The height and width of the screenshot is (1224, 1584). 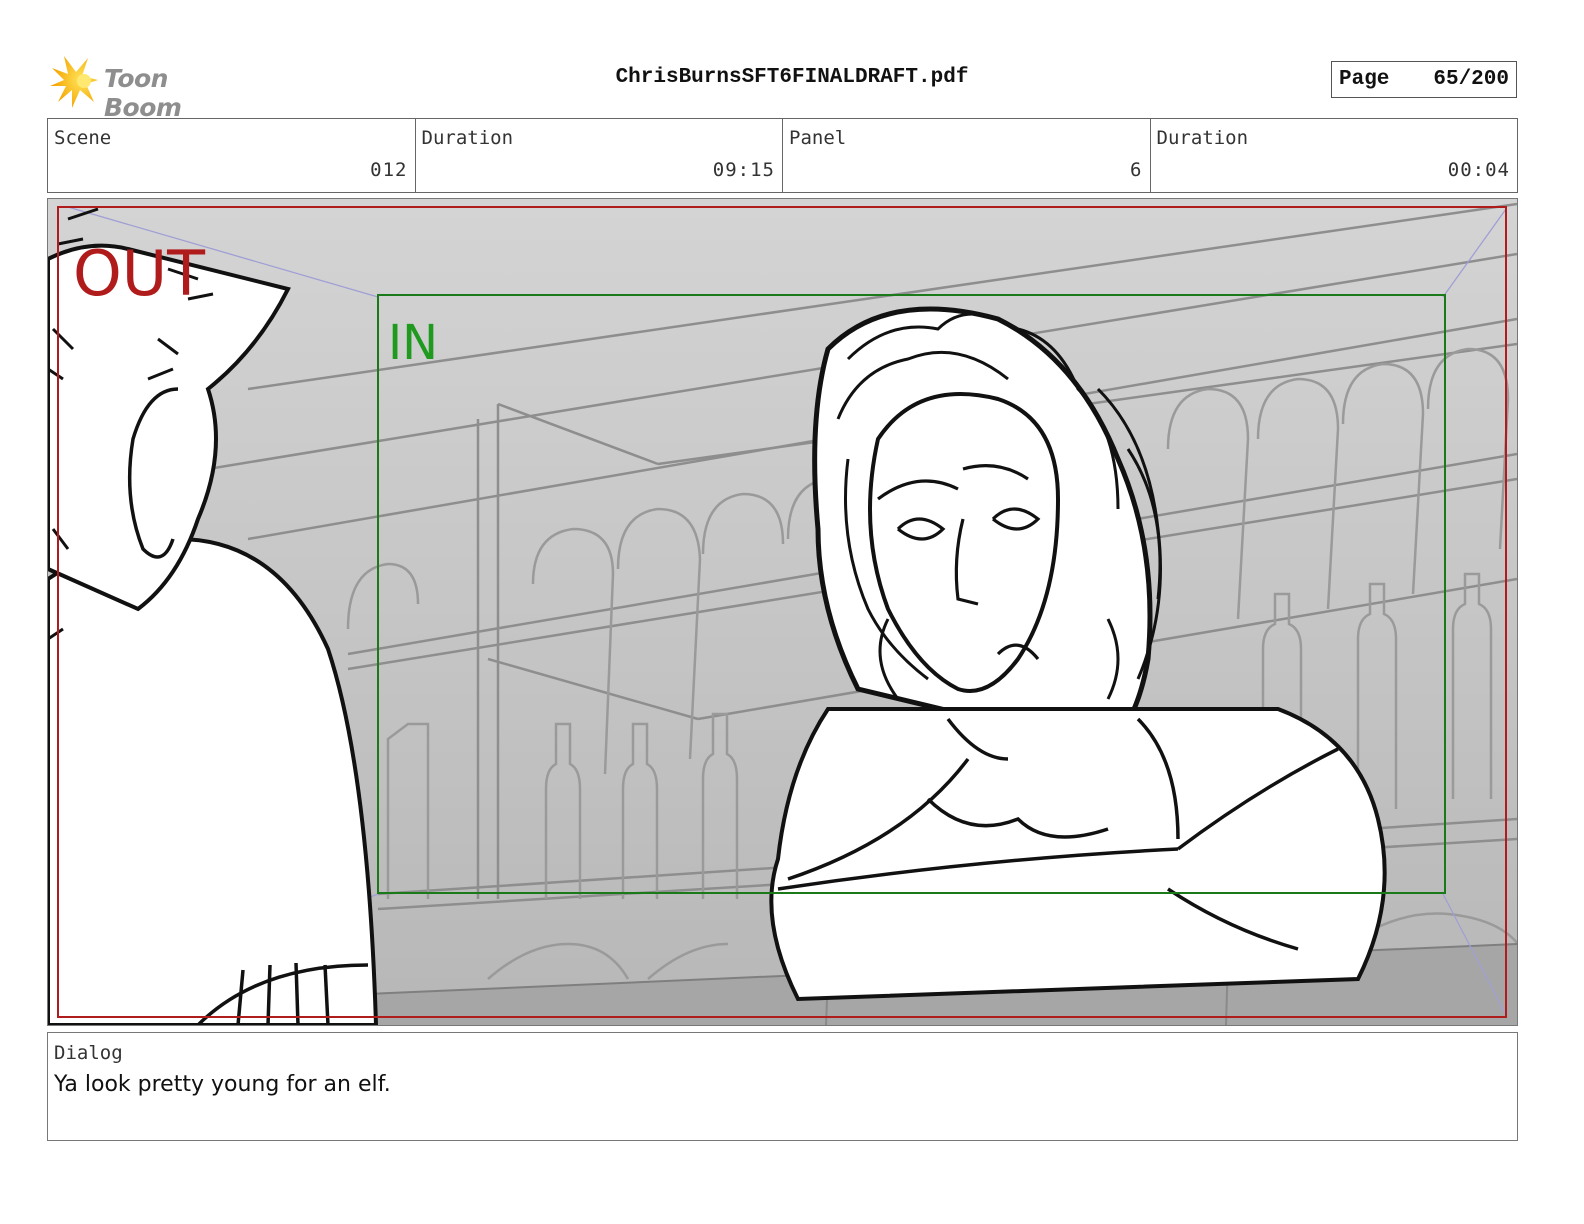 What do you see at coordinates (222, 1084) in the screenshot?
I see `dialog-text: Ya look pretty young for an elf.` at bounding box center [222, 1084].